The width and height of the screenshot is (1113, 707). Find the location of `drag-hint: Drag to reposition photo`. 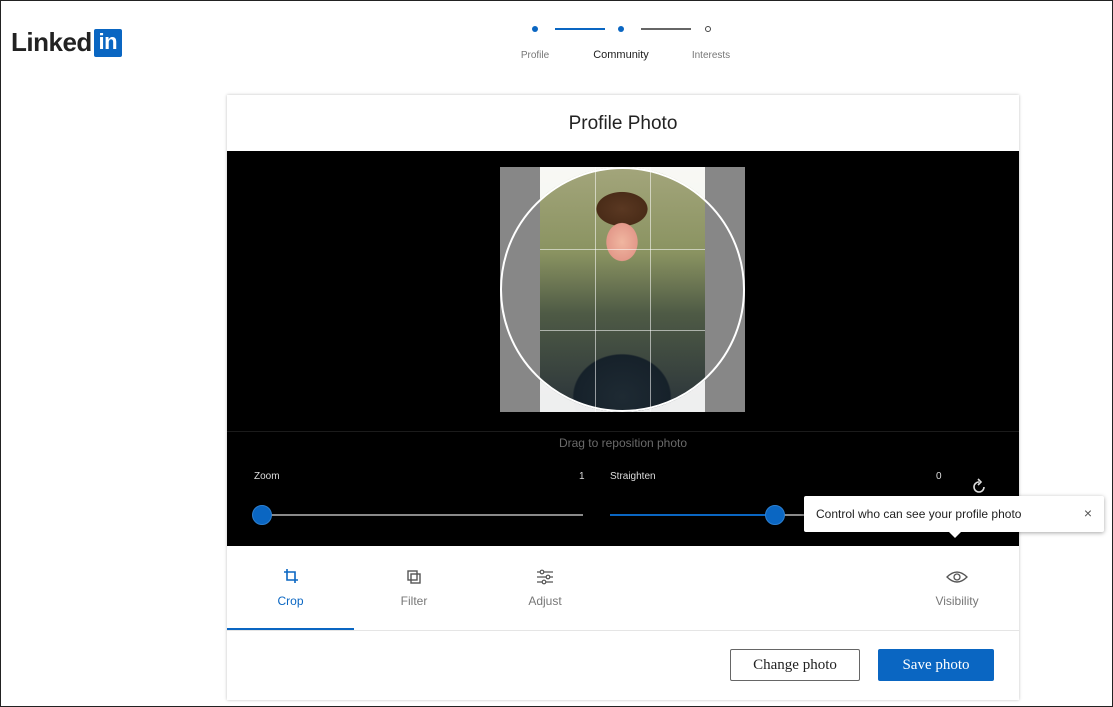

drag-hint: Drag to reposition photo is located at coordinates (623, 440).